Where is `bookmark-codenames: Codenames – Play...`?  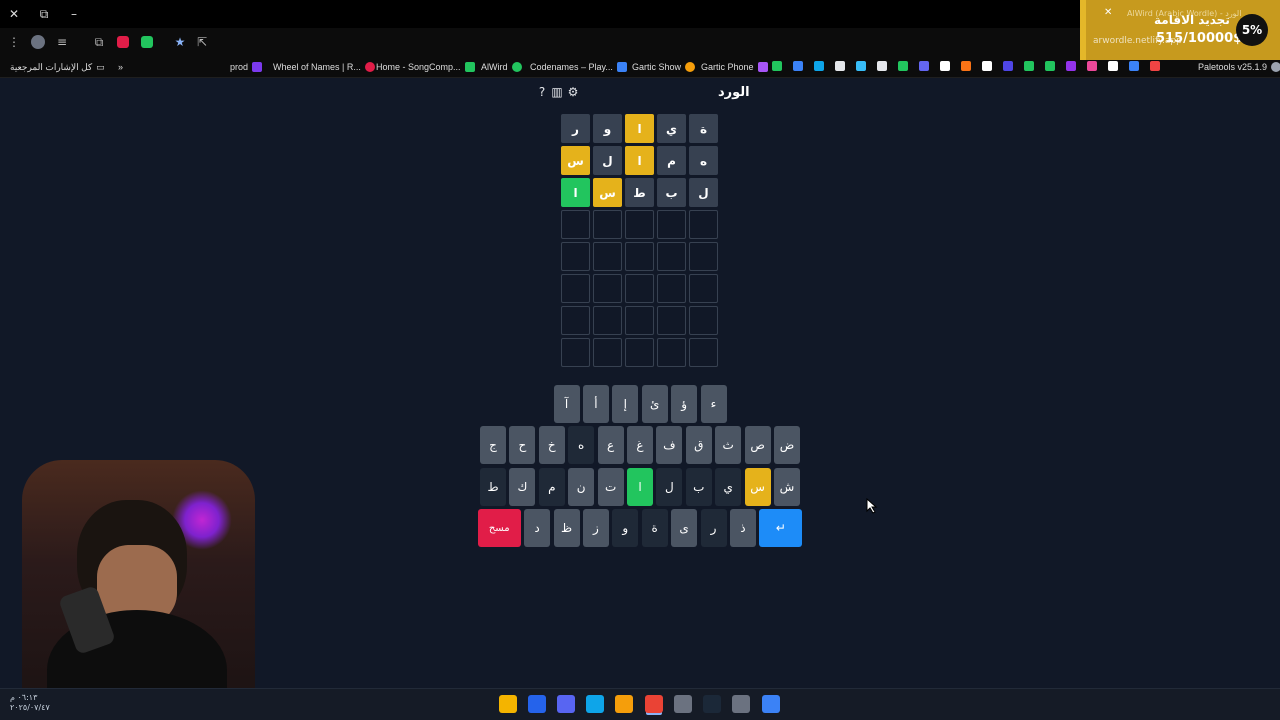 bookmark-codenames: Codenames – Play... is located at coordinates (578, 67).